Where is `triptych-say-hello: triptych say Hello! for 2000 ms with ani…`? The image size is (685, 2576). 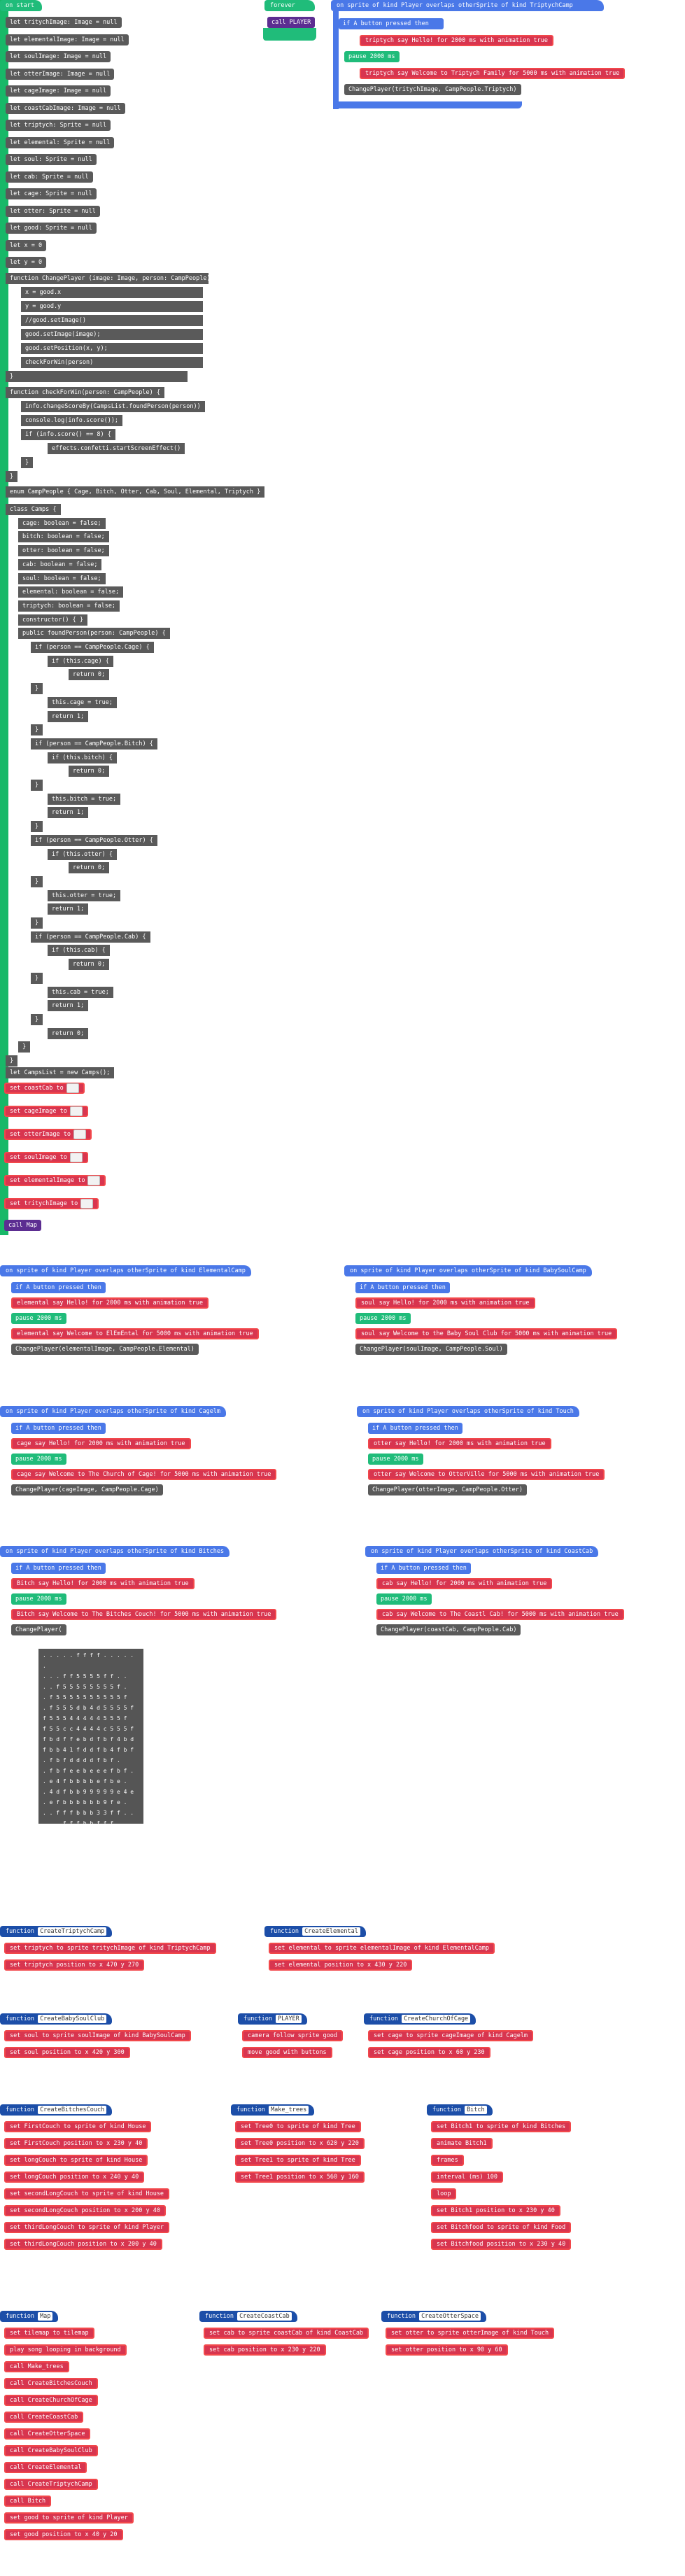 triptych-say-hello: triptych say Hello! for 2000 ms with ani… is located at coordinates (457, 40).